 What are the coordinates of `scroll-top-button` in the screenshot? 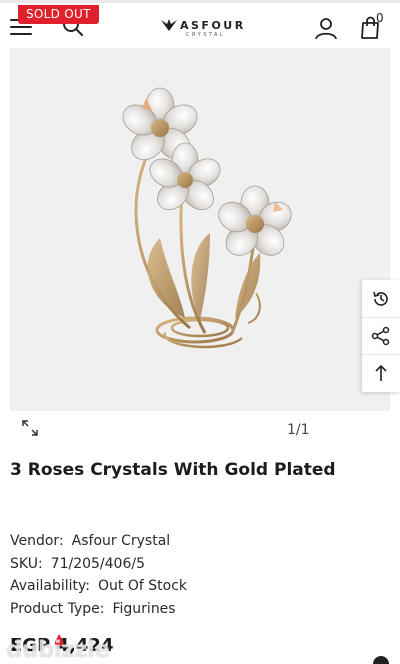 It's located at (381, 372).